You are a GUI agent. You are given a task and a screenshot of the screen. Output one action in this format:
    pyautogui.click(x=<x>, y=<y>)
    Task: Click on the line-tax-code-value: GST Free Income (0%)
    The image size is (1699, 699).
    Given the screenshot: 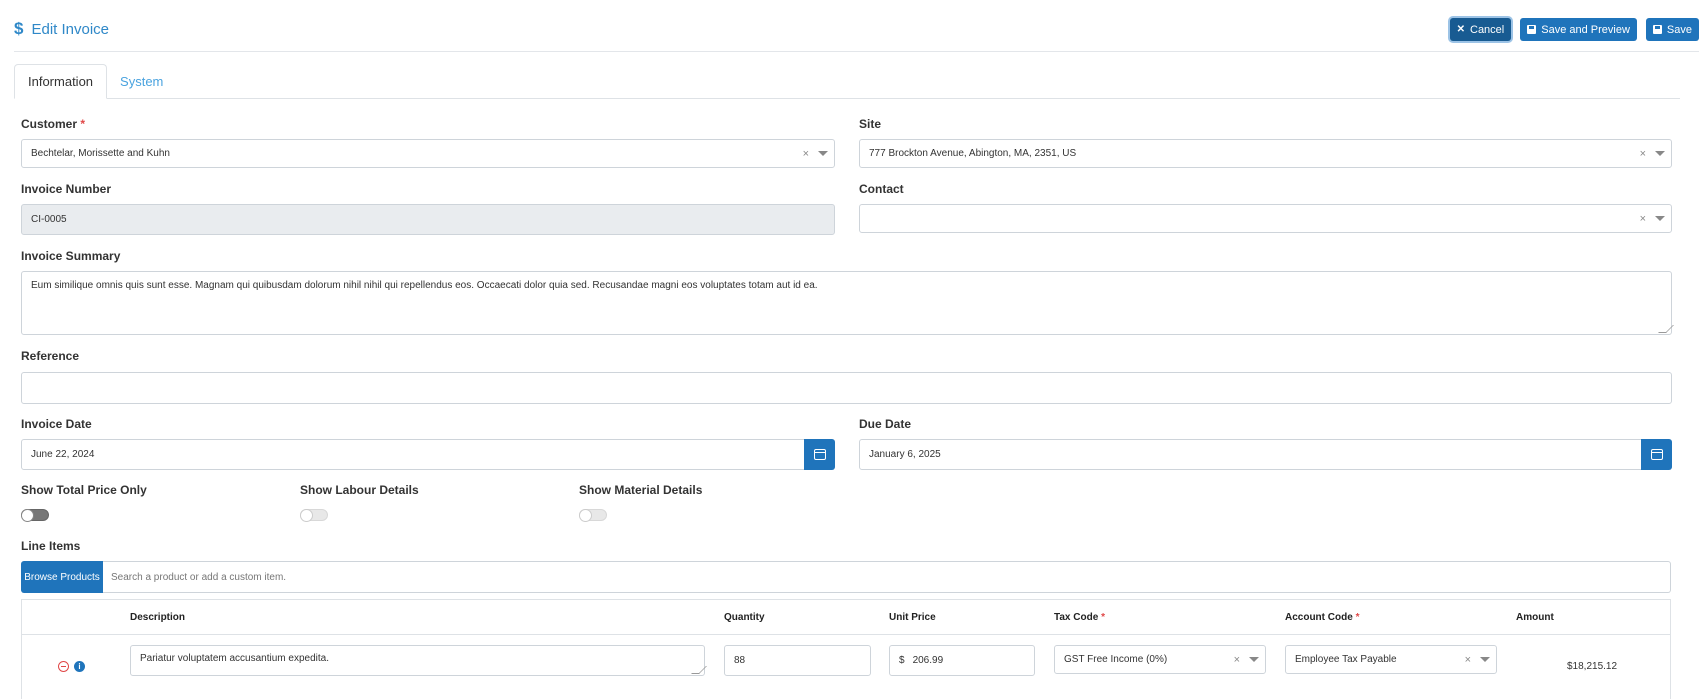 What is the action you would take?
    pyautogui.click(x=1116, y=659)
    